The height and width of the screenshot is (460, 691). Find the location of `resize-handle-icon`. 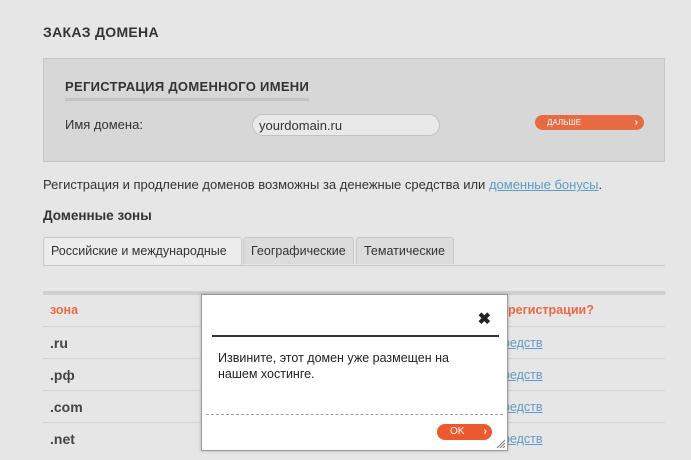

resize-handle-icon is located at coordinates (501, 444).